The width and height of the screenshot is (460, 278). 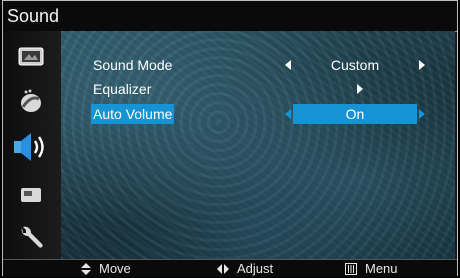 I want to click on status-bar: Move Adjust Menu, so click(x=230, y=268).